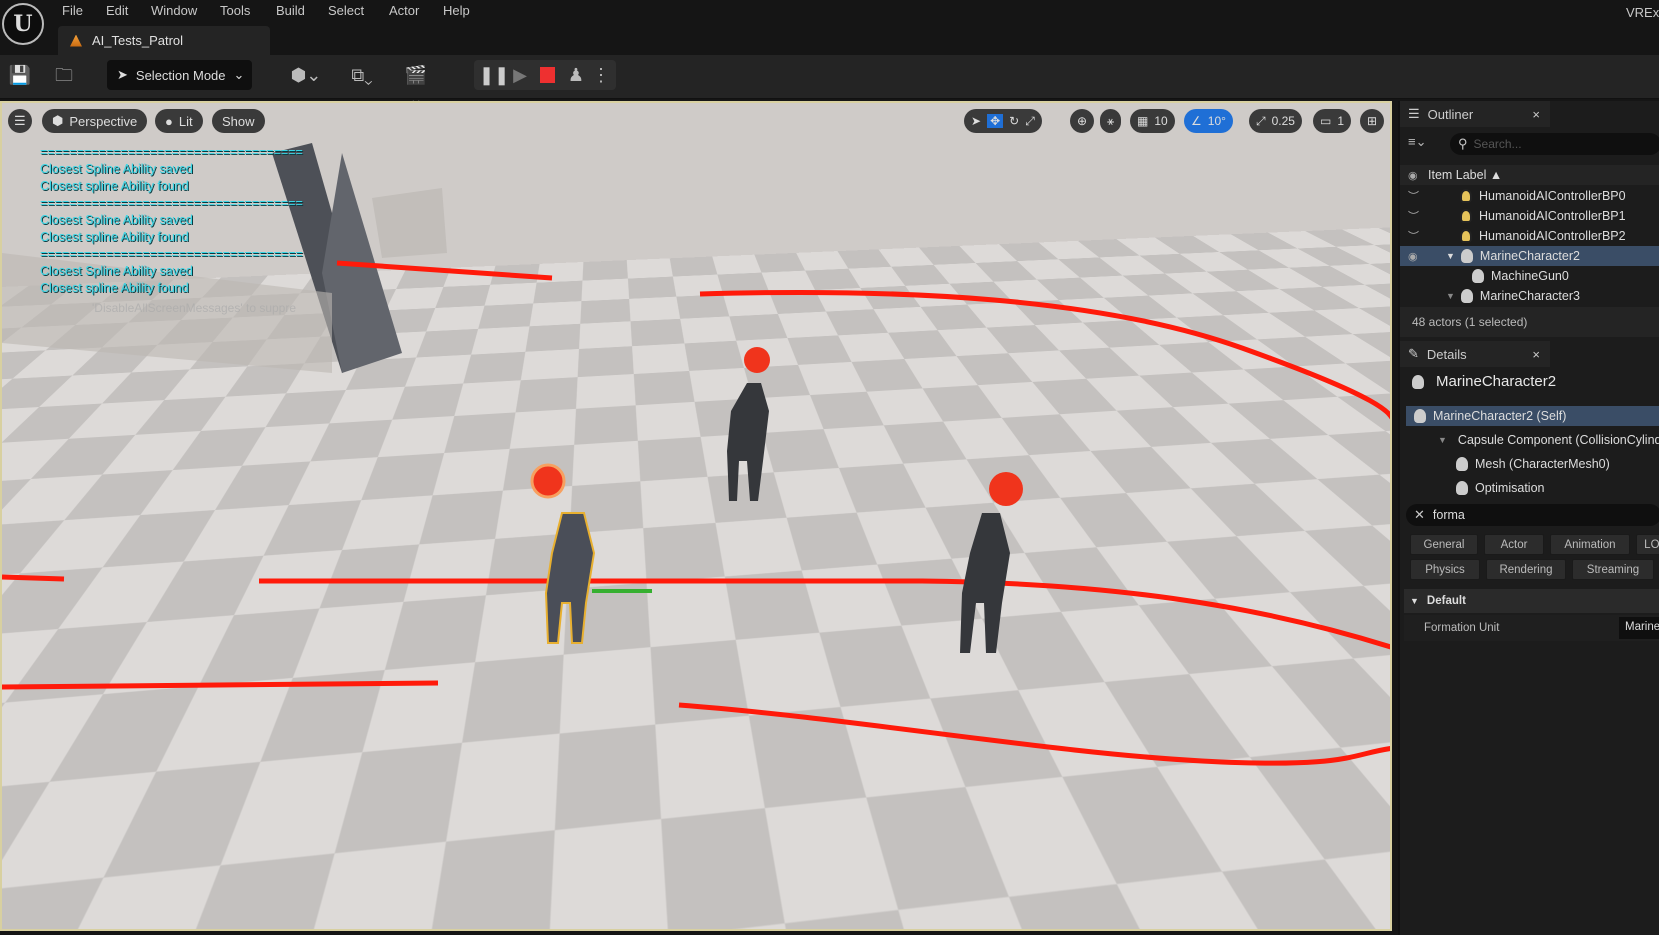  Describe the element at coordinates (20, 121) in the screenshot. I see `viewport-menu-button: ☰` at that location.